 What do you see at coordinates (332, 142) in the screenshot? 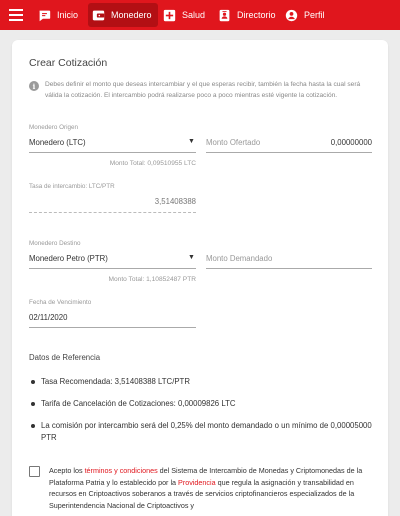
I see `offered-amount-input: 0,00000000` at bounding box center [332, 142].